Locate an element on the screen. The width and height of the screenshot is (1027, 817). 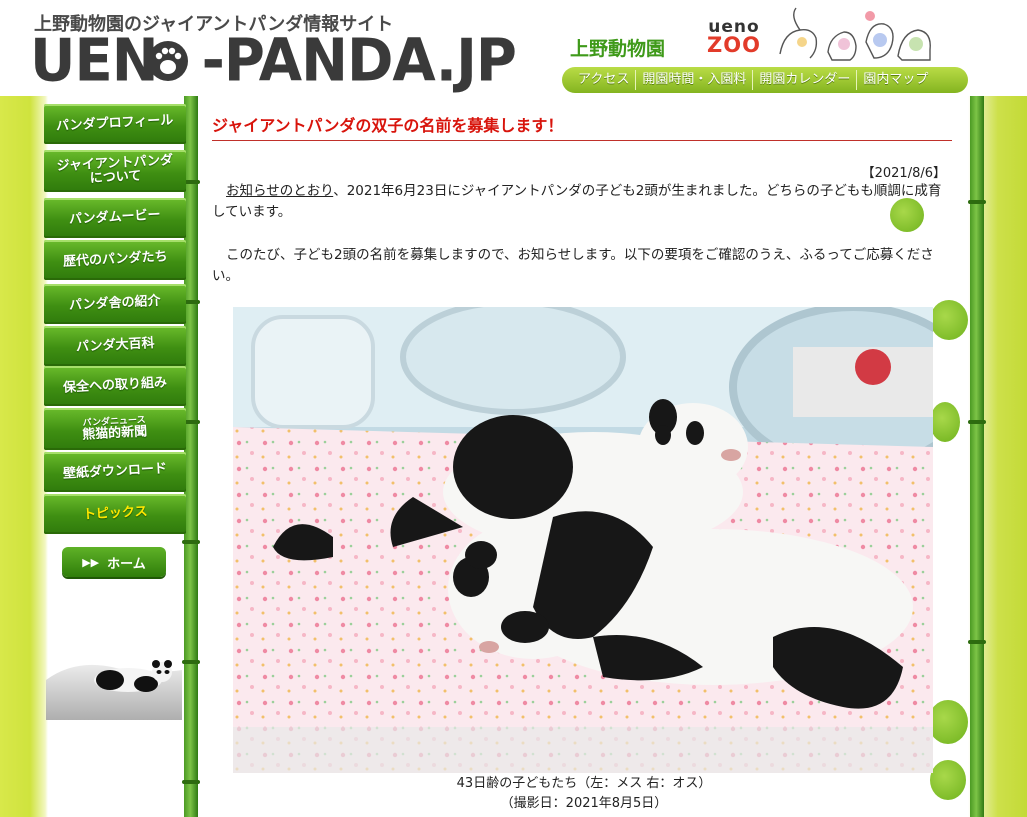
sidebar-item-wallpaper-download: 壁紙ダウンロード is located at coordinates (115, 472).